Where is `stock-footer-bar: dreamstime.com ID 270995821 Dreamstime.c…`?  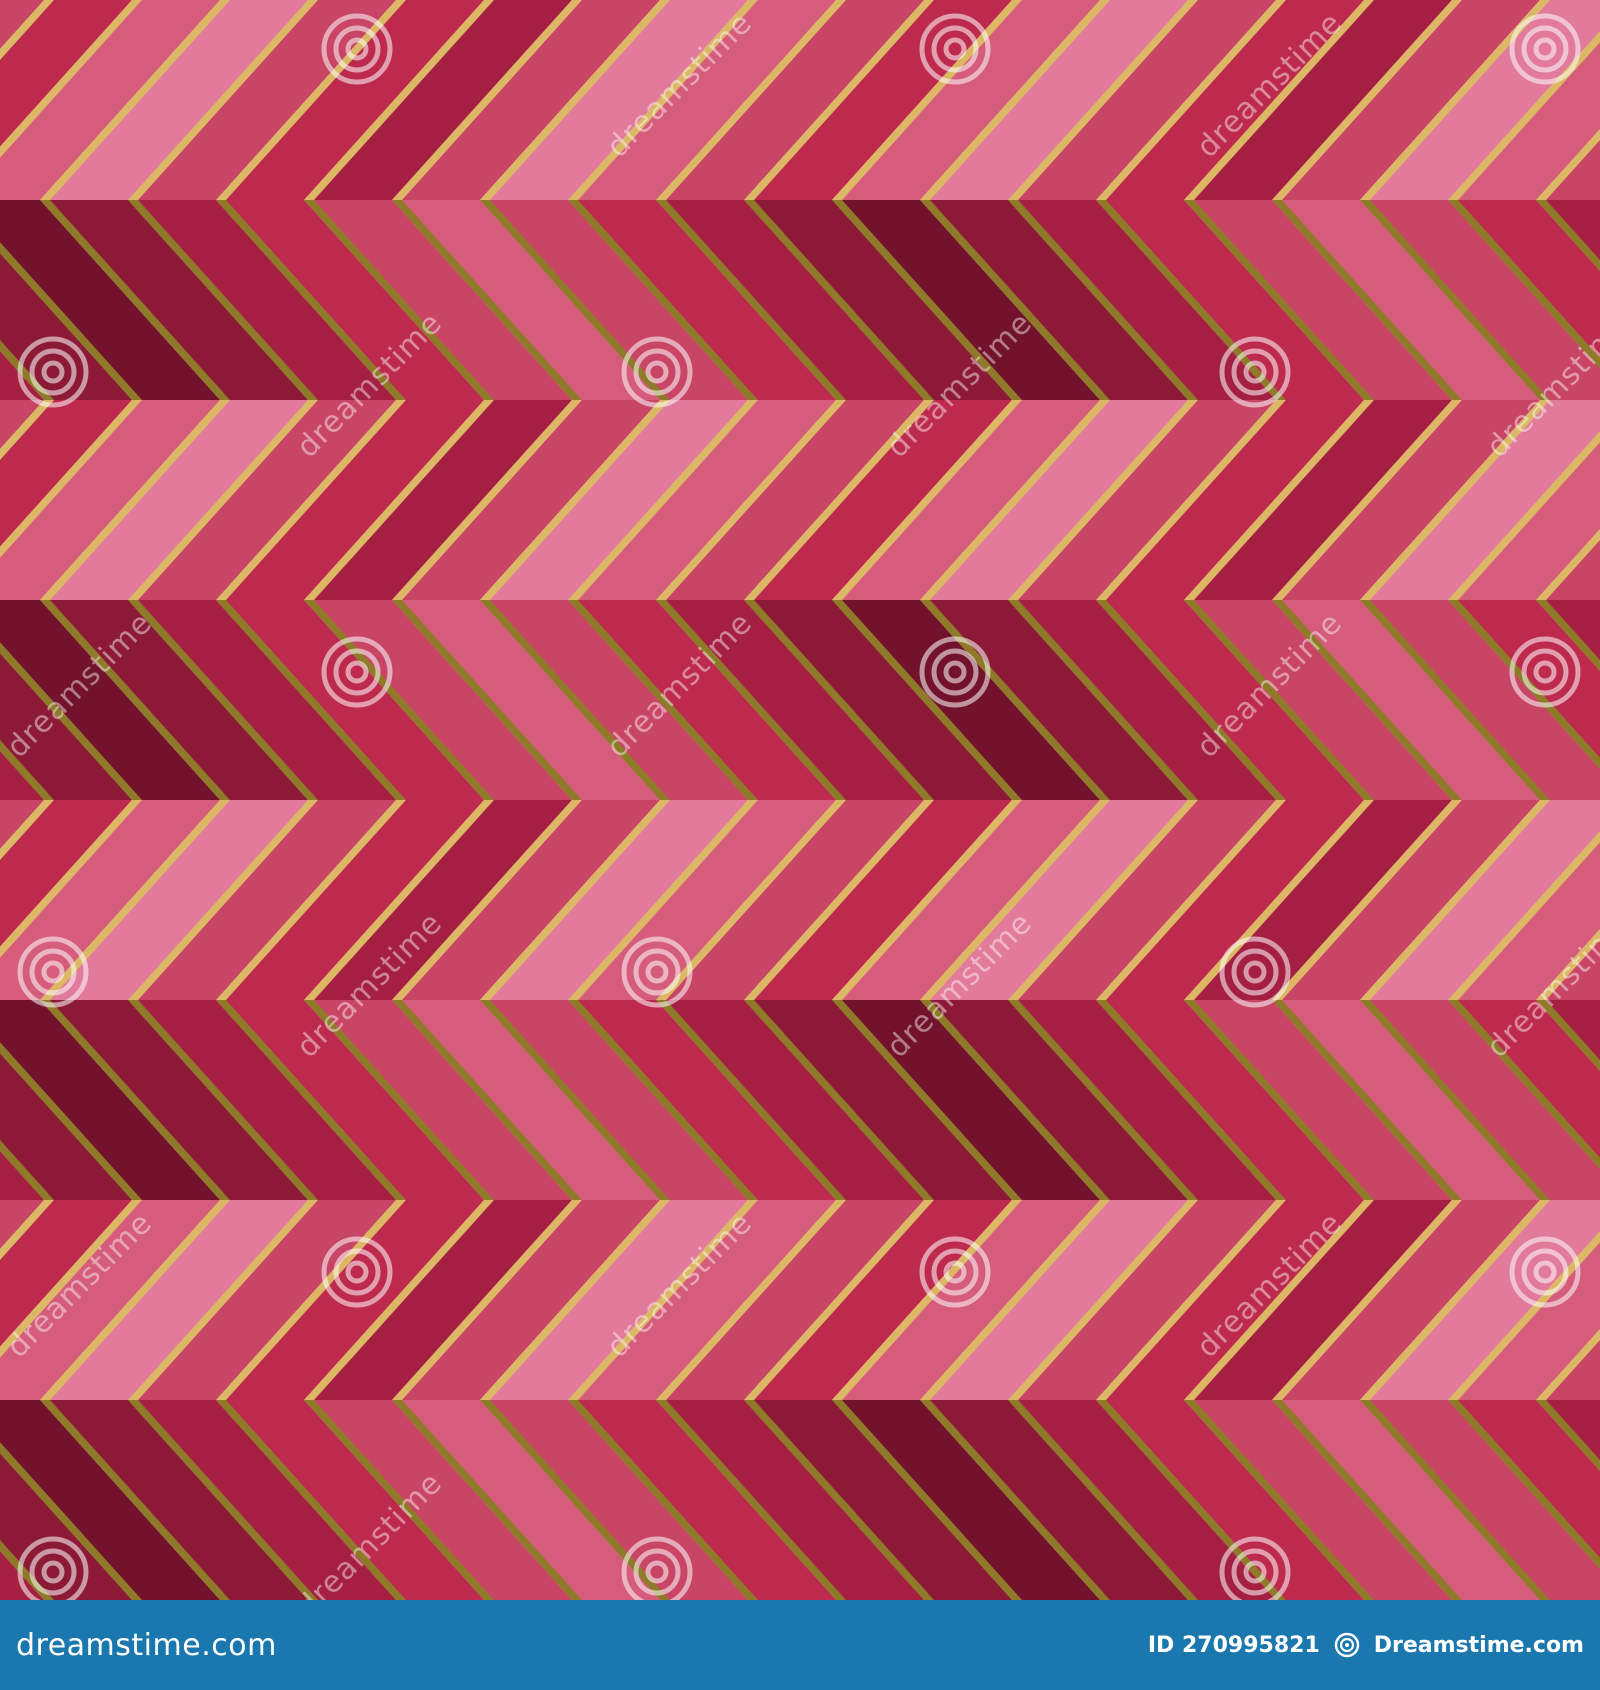
stock-footer-bar: dreamstime.com ID 270995821 Dreamstime.c… is located at coordinates (800, 1645).